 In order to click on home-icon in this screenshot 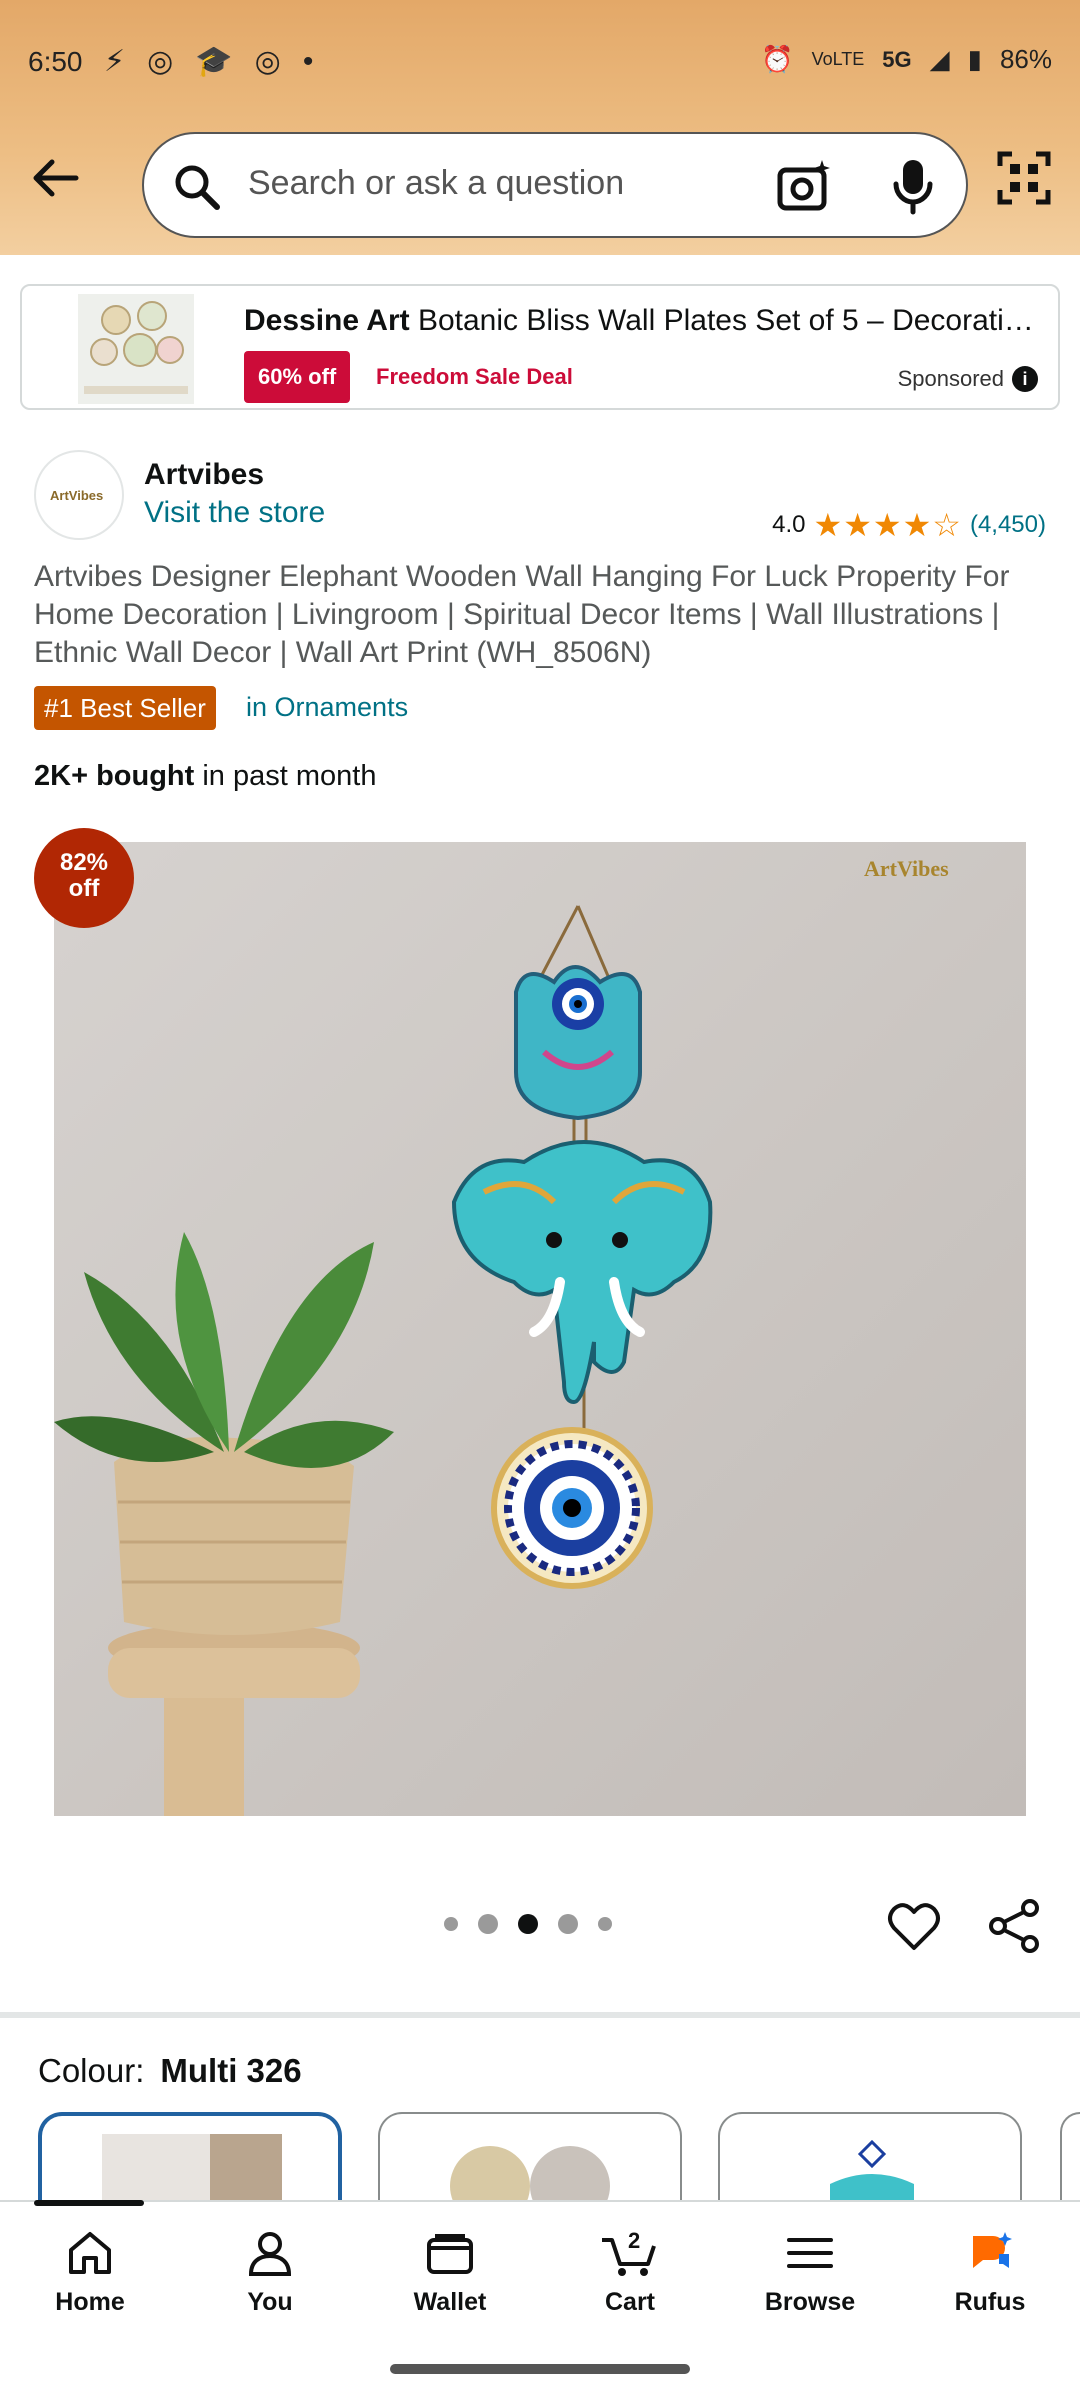, I will do `click(90, 2253)`.